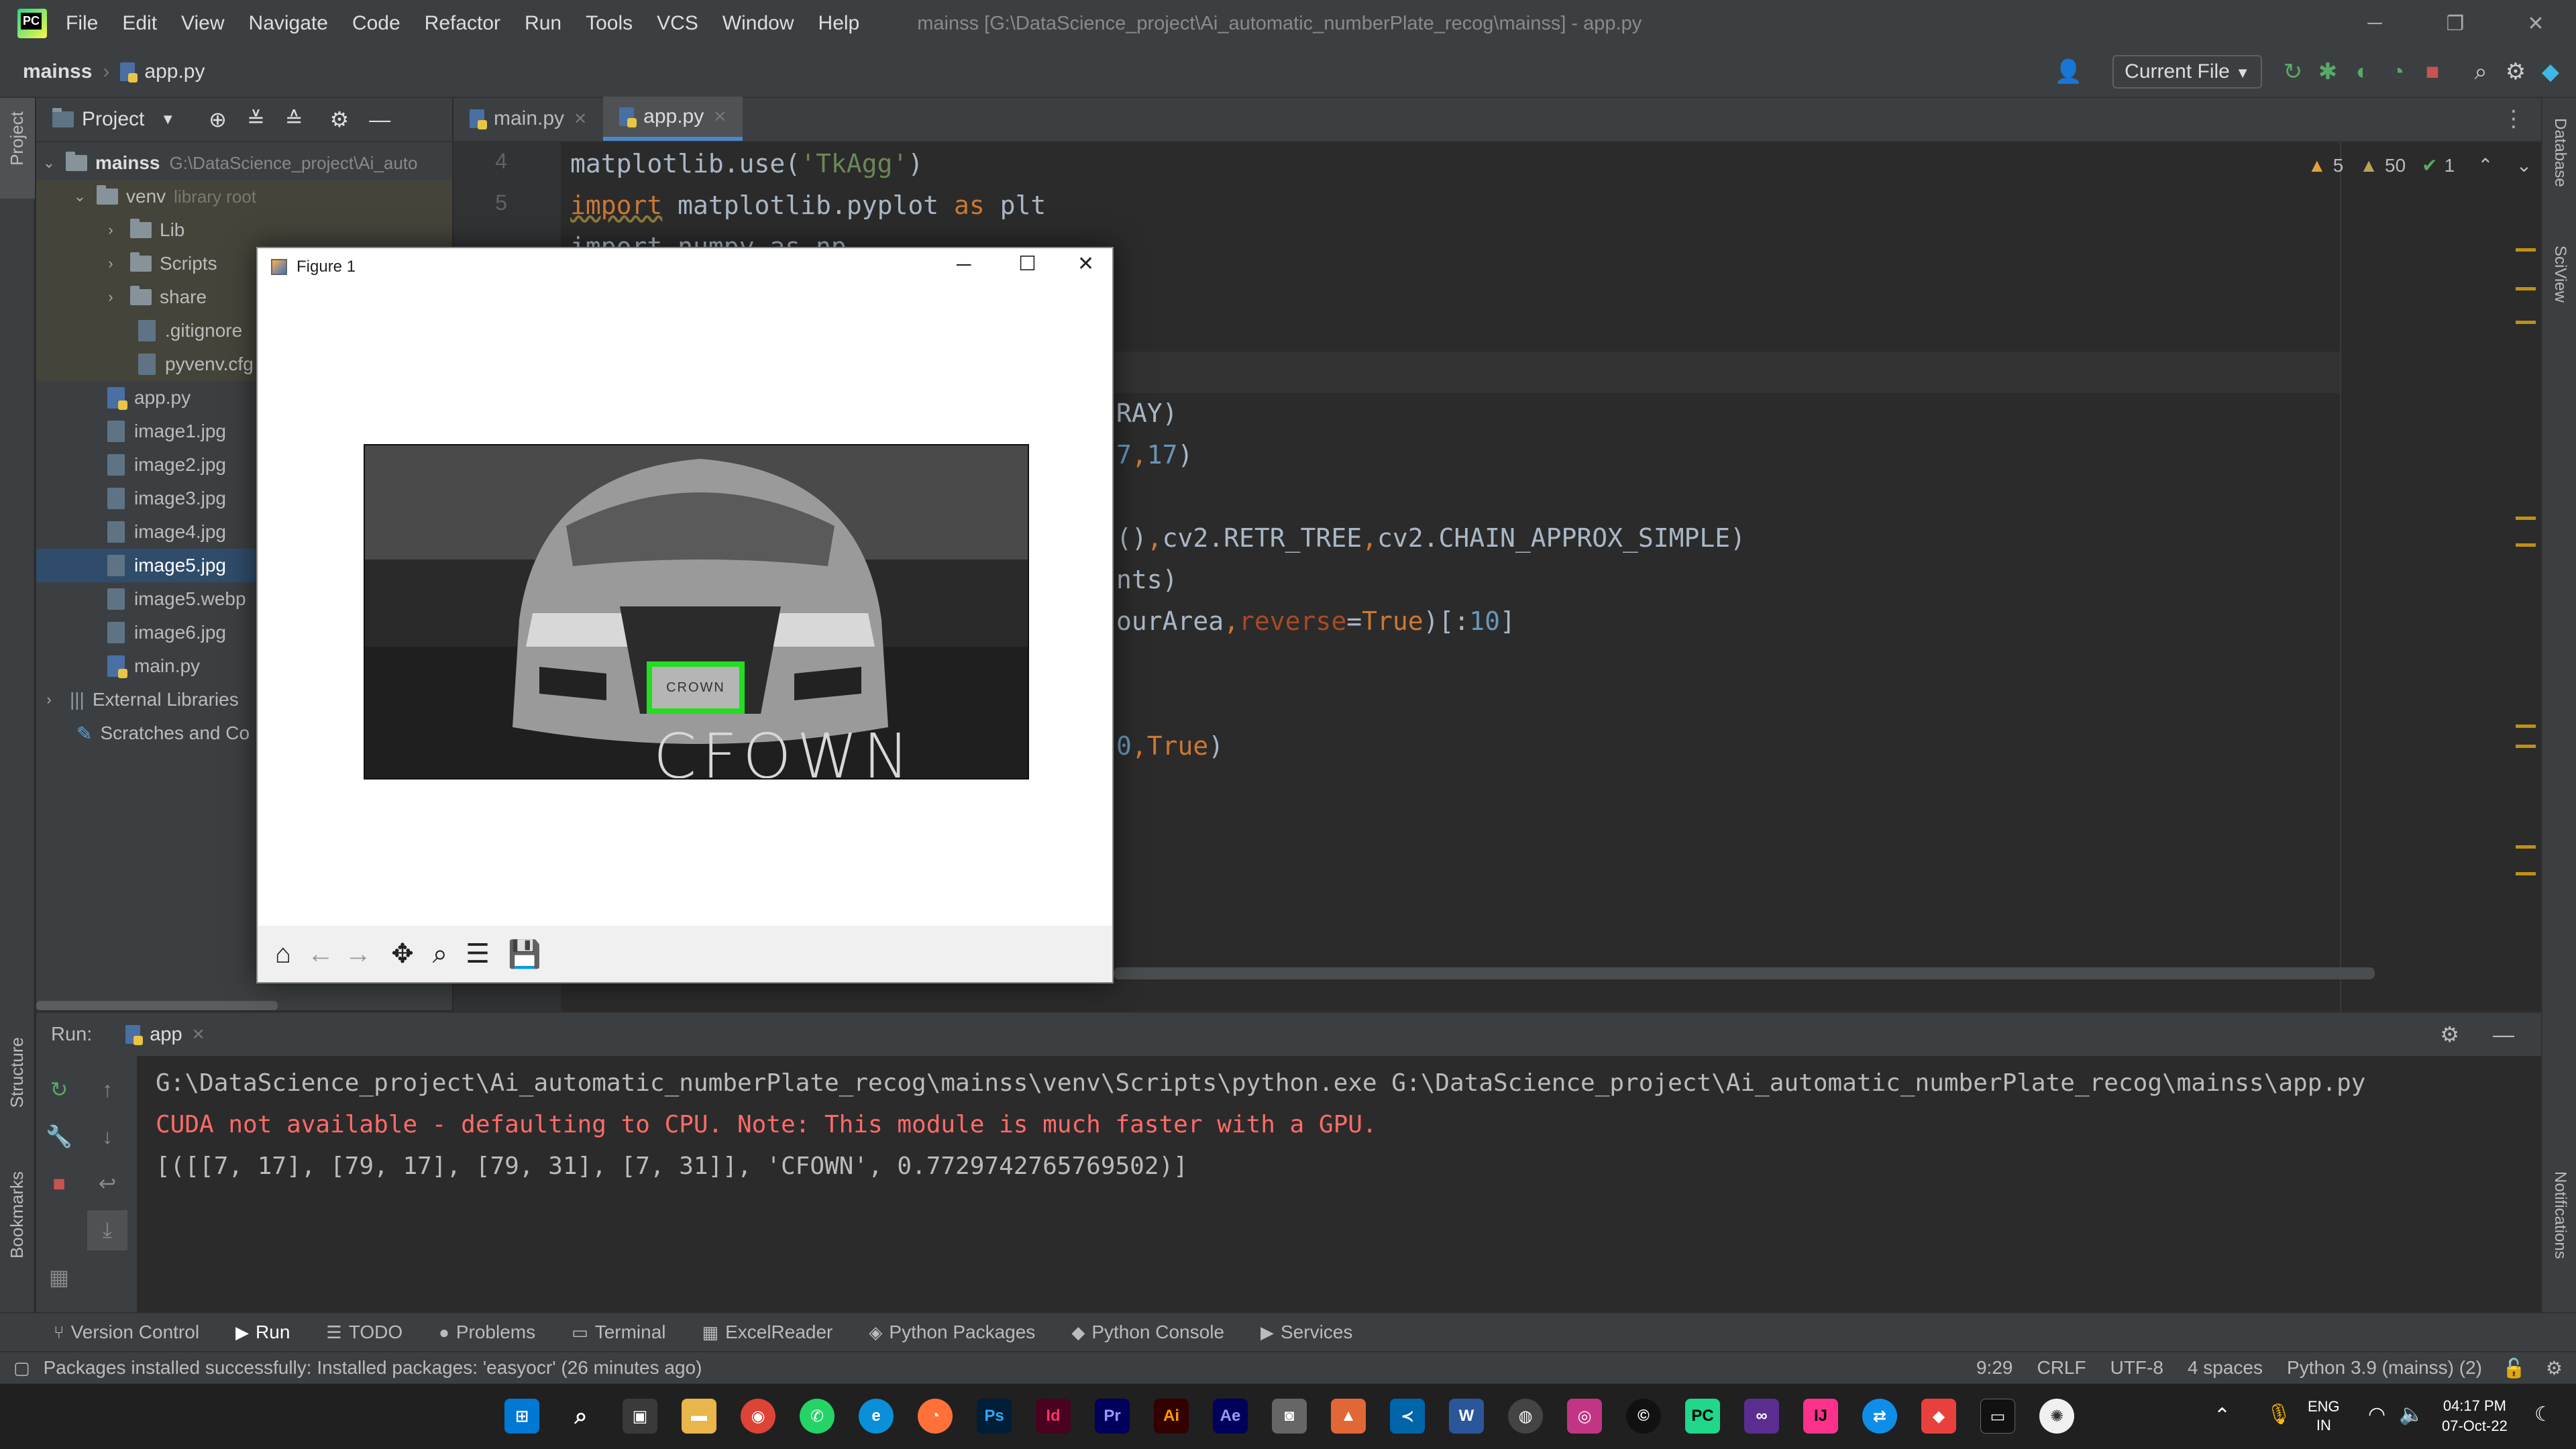 This screenshot has width=2576, height=1449. What do you see at coordinates (952, 1332) in the screenshot?
I see `tool-tab-python-packages: ◈ Python Packages` at bounding box center [952, 1332].